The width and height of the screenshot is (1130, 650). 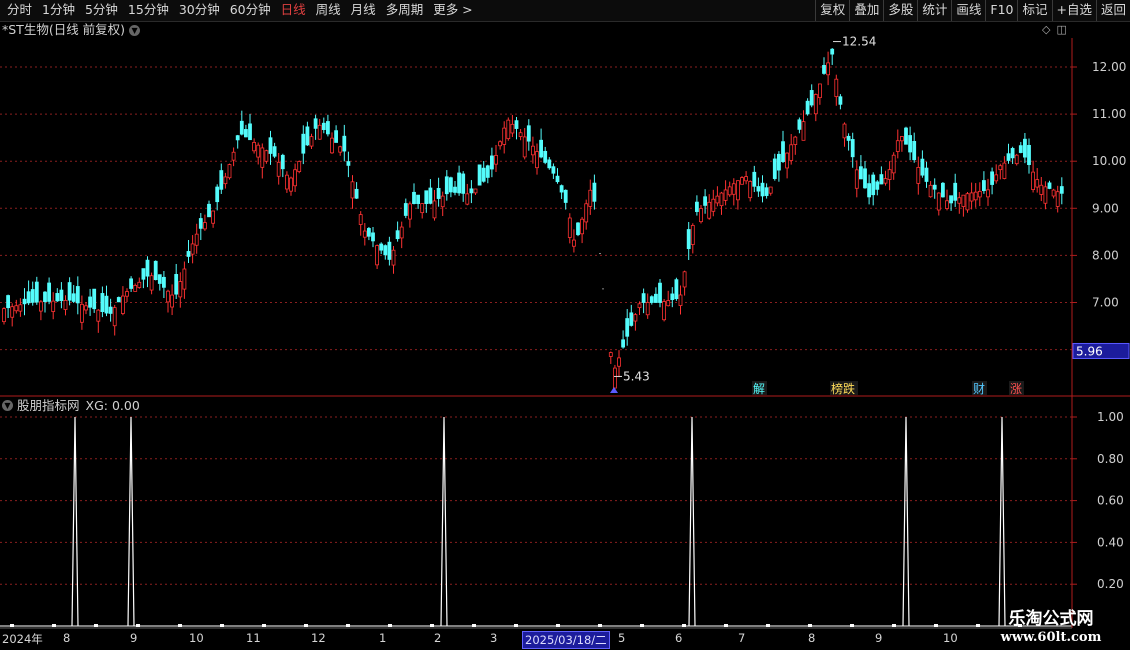 I want to click on price-tick-label: 8.00, so click(x=1105, y=255).